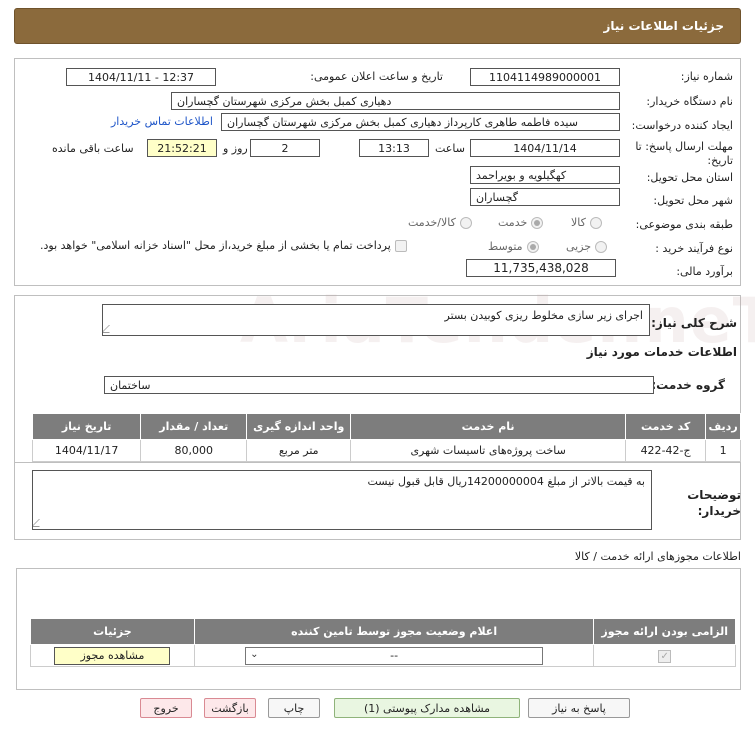 Image resolution: width=755 pixels, height=735 pixels. I want to click on view-permit-button: مشاهده مجوز, so click(112, 655).